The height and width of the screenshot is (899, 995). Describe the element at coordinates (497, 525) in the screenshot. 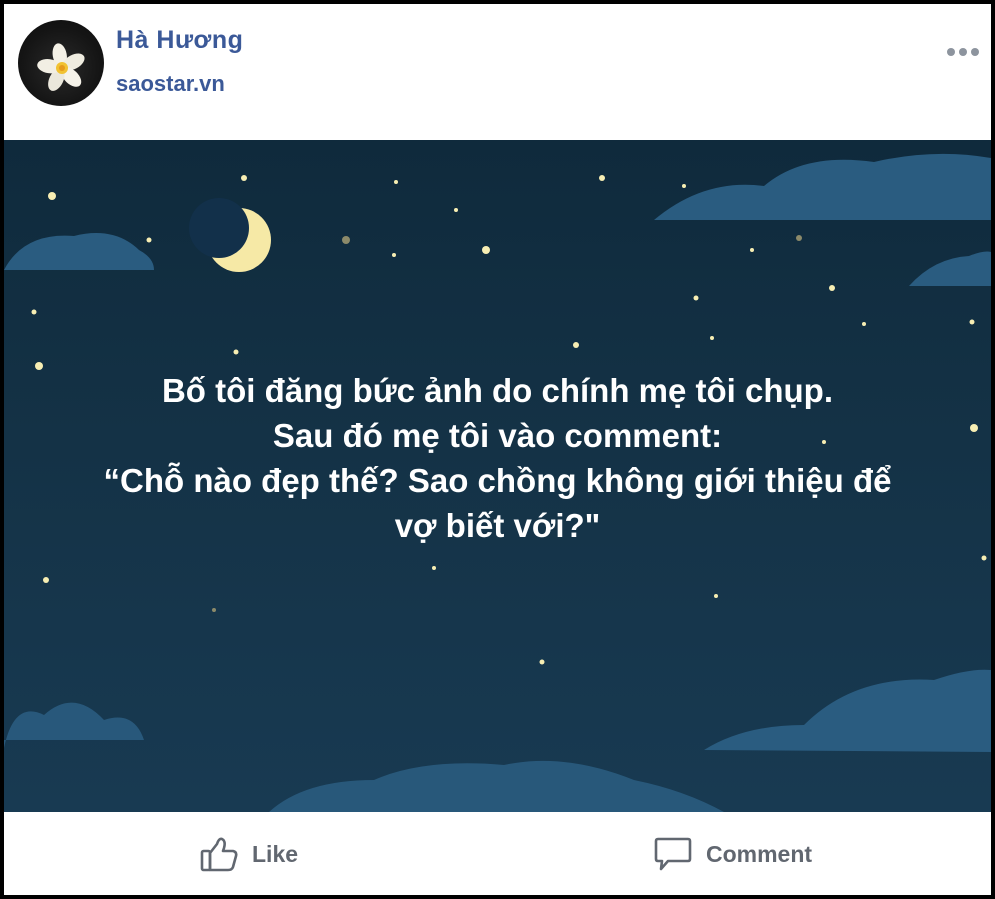

I see `caption-line: vợ biết với?"` at that location.